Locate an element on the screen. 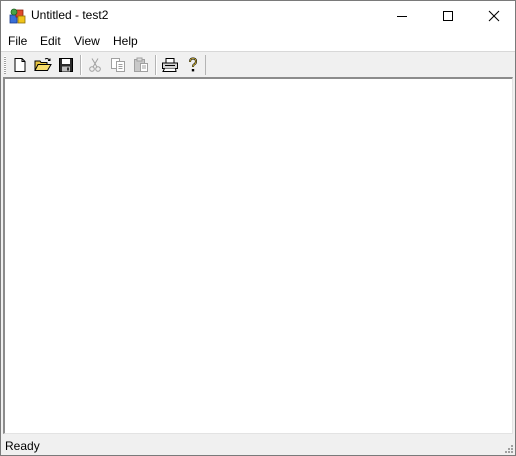 This screenshot has width=516, height=456. status-text: Ready is located at coordinates (22, 446).